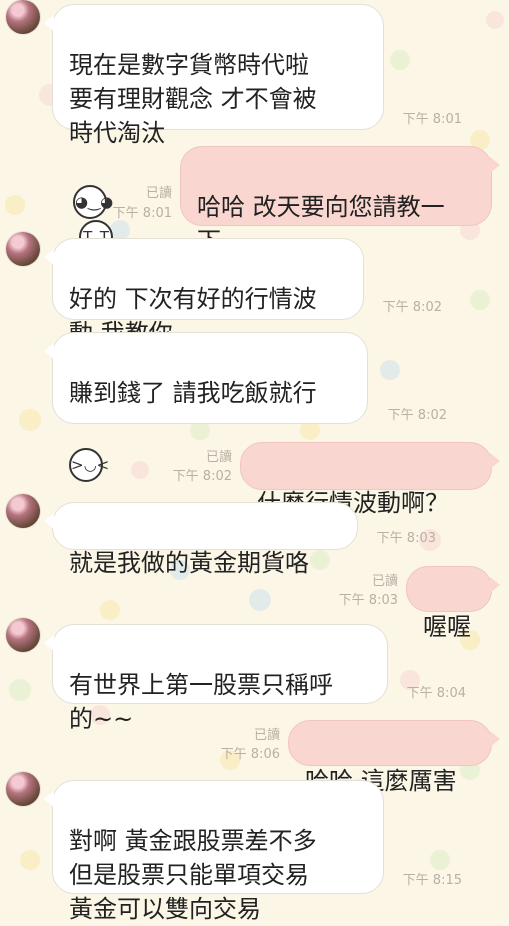  I want to click on message-bubble-incoming: 有世界上第一股票只稱呼 的~~, so click(216, 678).